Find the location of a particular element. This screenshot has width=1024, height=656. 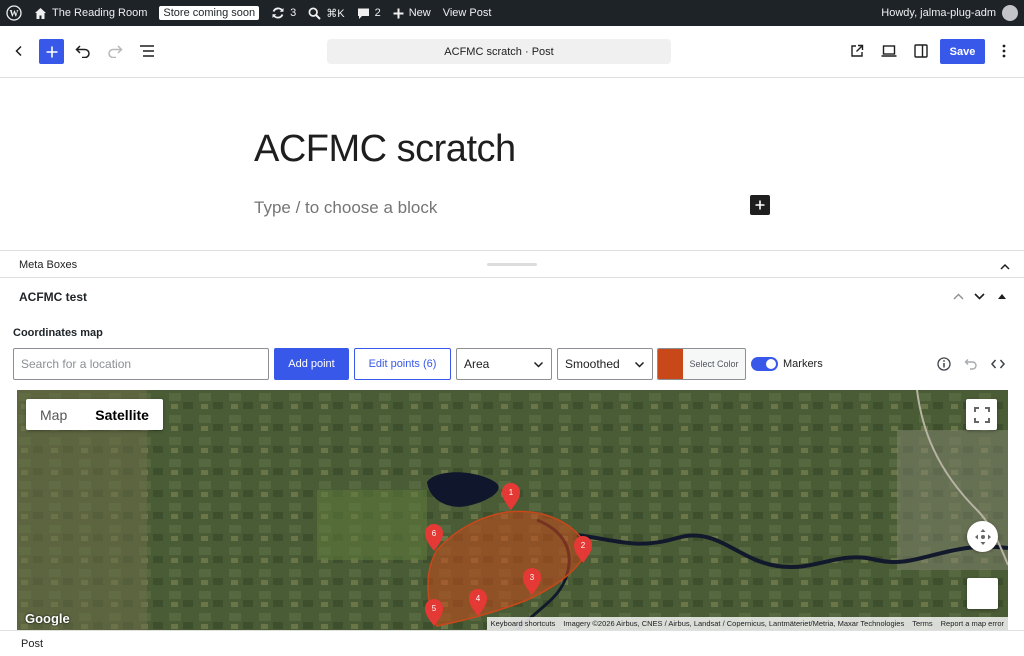

undo-map-button is located at coordinates (971, 364).